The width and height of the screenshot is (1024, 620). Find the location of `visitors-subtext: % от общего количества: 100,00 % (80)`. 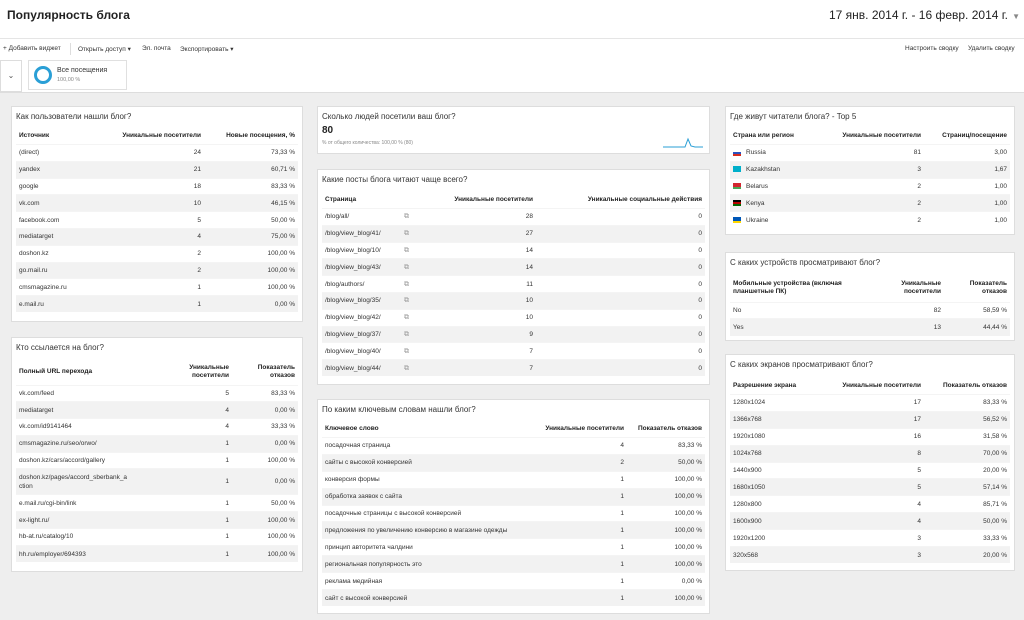

visitors-subtext: % от общего количества: 100,00 % (80) is located at coordinates (367, 143).